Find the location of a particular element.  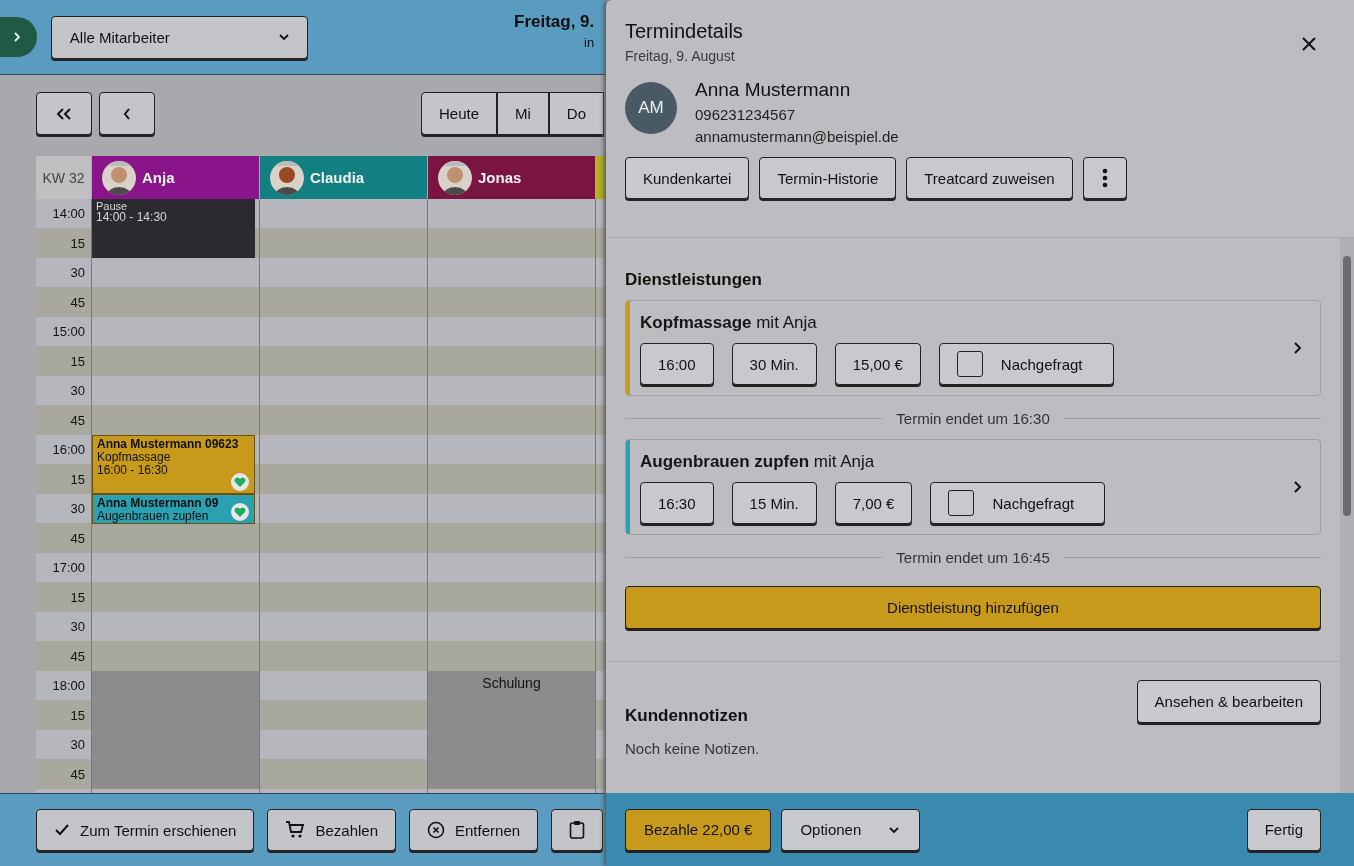

clipboard-icon is located at coordinates (577, 830).